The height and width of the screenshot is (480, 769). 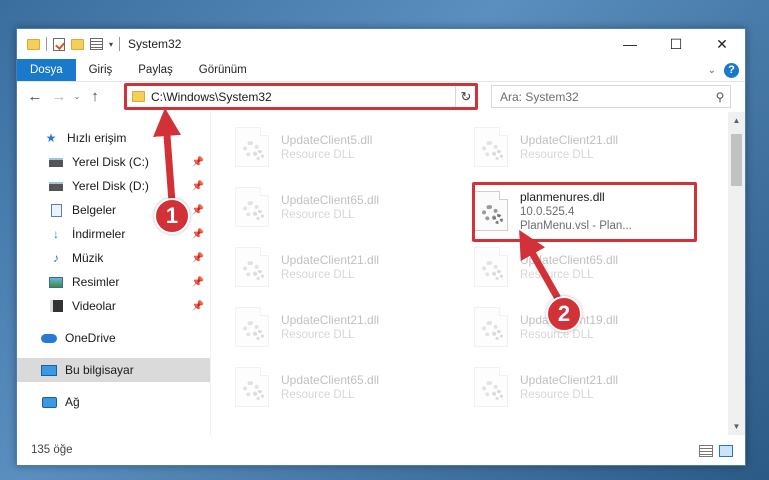 What do you see at coordinates (630, 44) in the screenshot?
I see `minimize-button: —` at bounding box center [630, 44].